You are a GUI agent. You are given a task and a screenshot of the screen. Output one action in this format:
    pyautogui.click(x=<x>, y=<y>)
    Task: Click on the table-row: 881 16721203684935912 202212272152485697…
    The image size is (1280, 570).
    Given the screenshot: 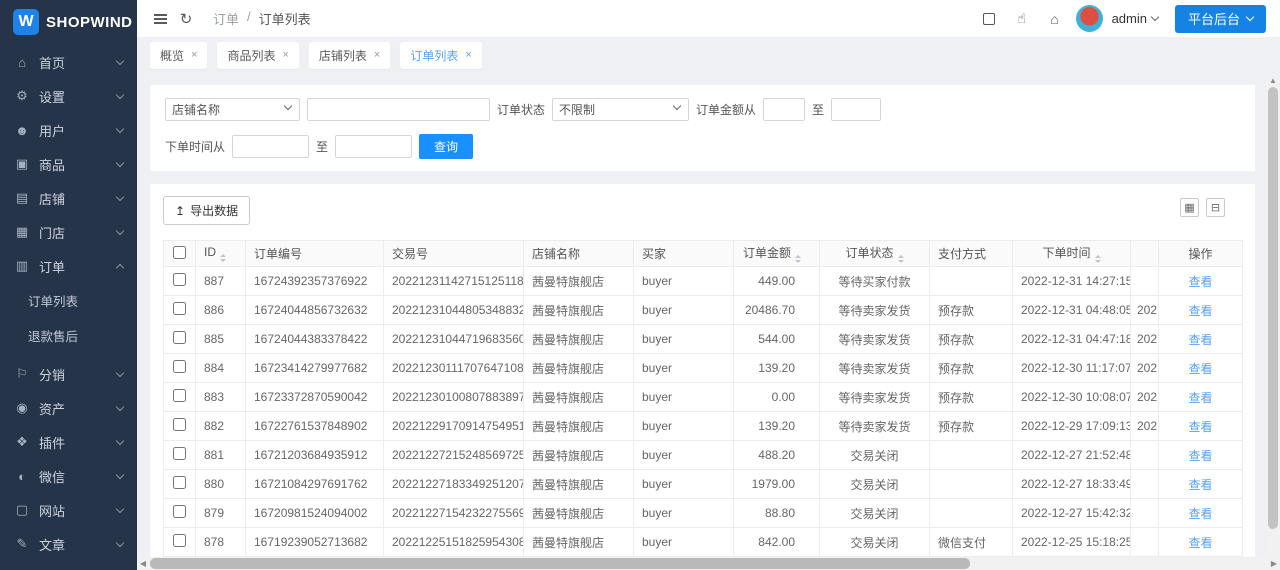 What is the action you would take?
    pyautogui.click(x=703, y=455)
    